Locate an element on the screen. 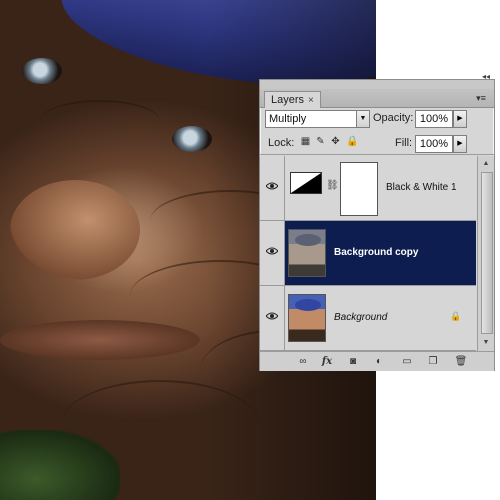 The width and height of the screenshot is (500, 500). panel-menu-icon: ▾≡ is located at coordinates (481, 98).